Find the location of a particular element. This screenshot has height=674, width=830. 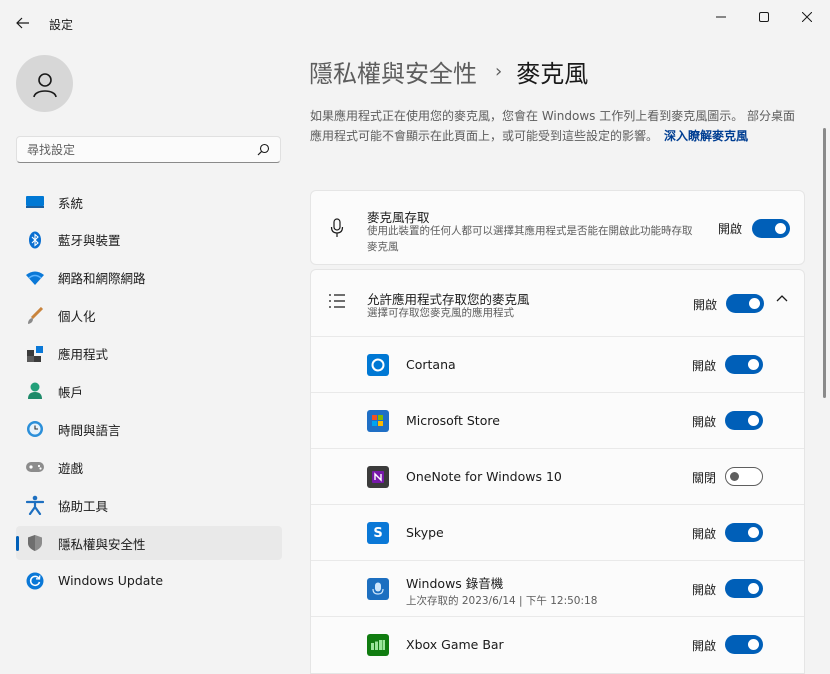

app-name: Microsoft Store is located at coordinates (453, 420).